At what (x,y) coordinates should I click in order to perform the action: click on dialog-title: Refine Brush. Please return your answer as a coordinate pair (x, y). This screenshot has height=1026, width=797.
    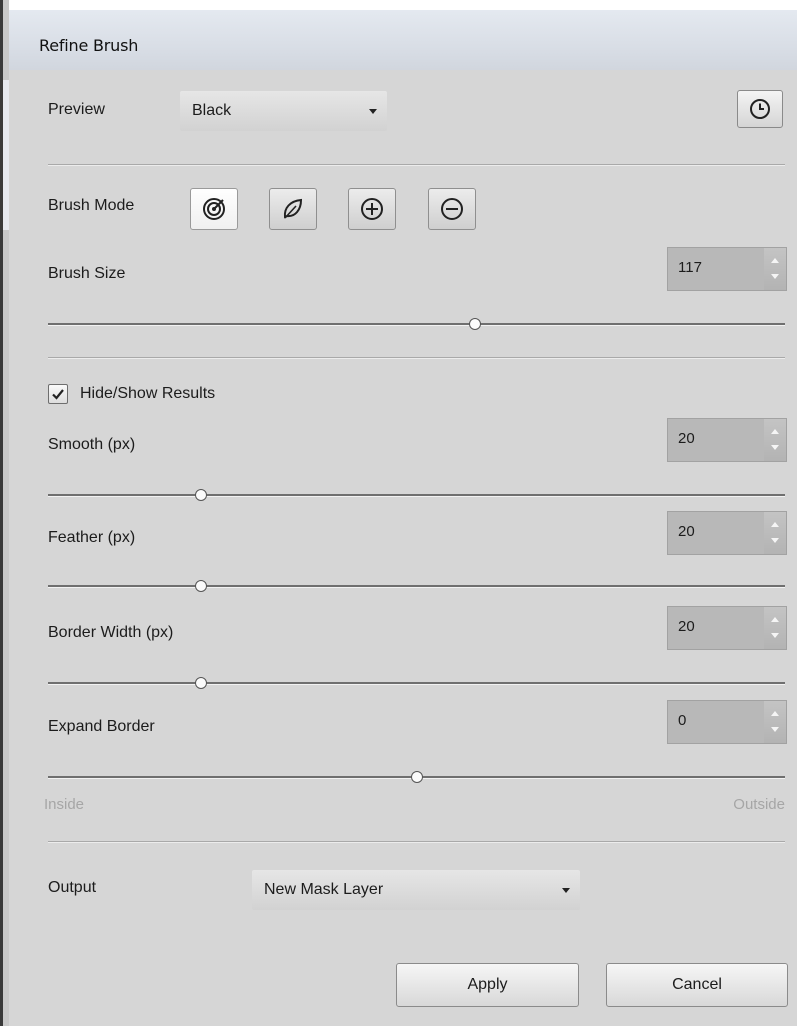
    Looking at the image, I should click on (89, 45).